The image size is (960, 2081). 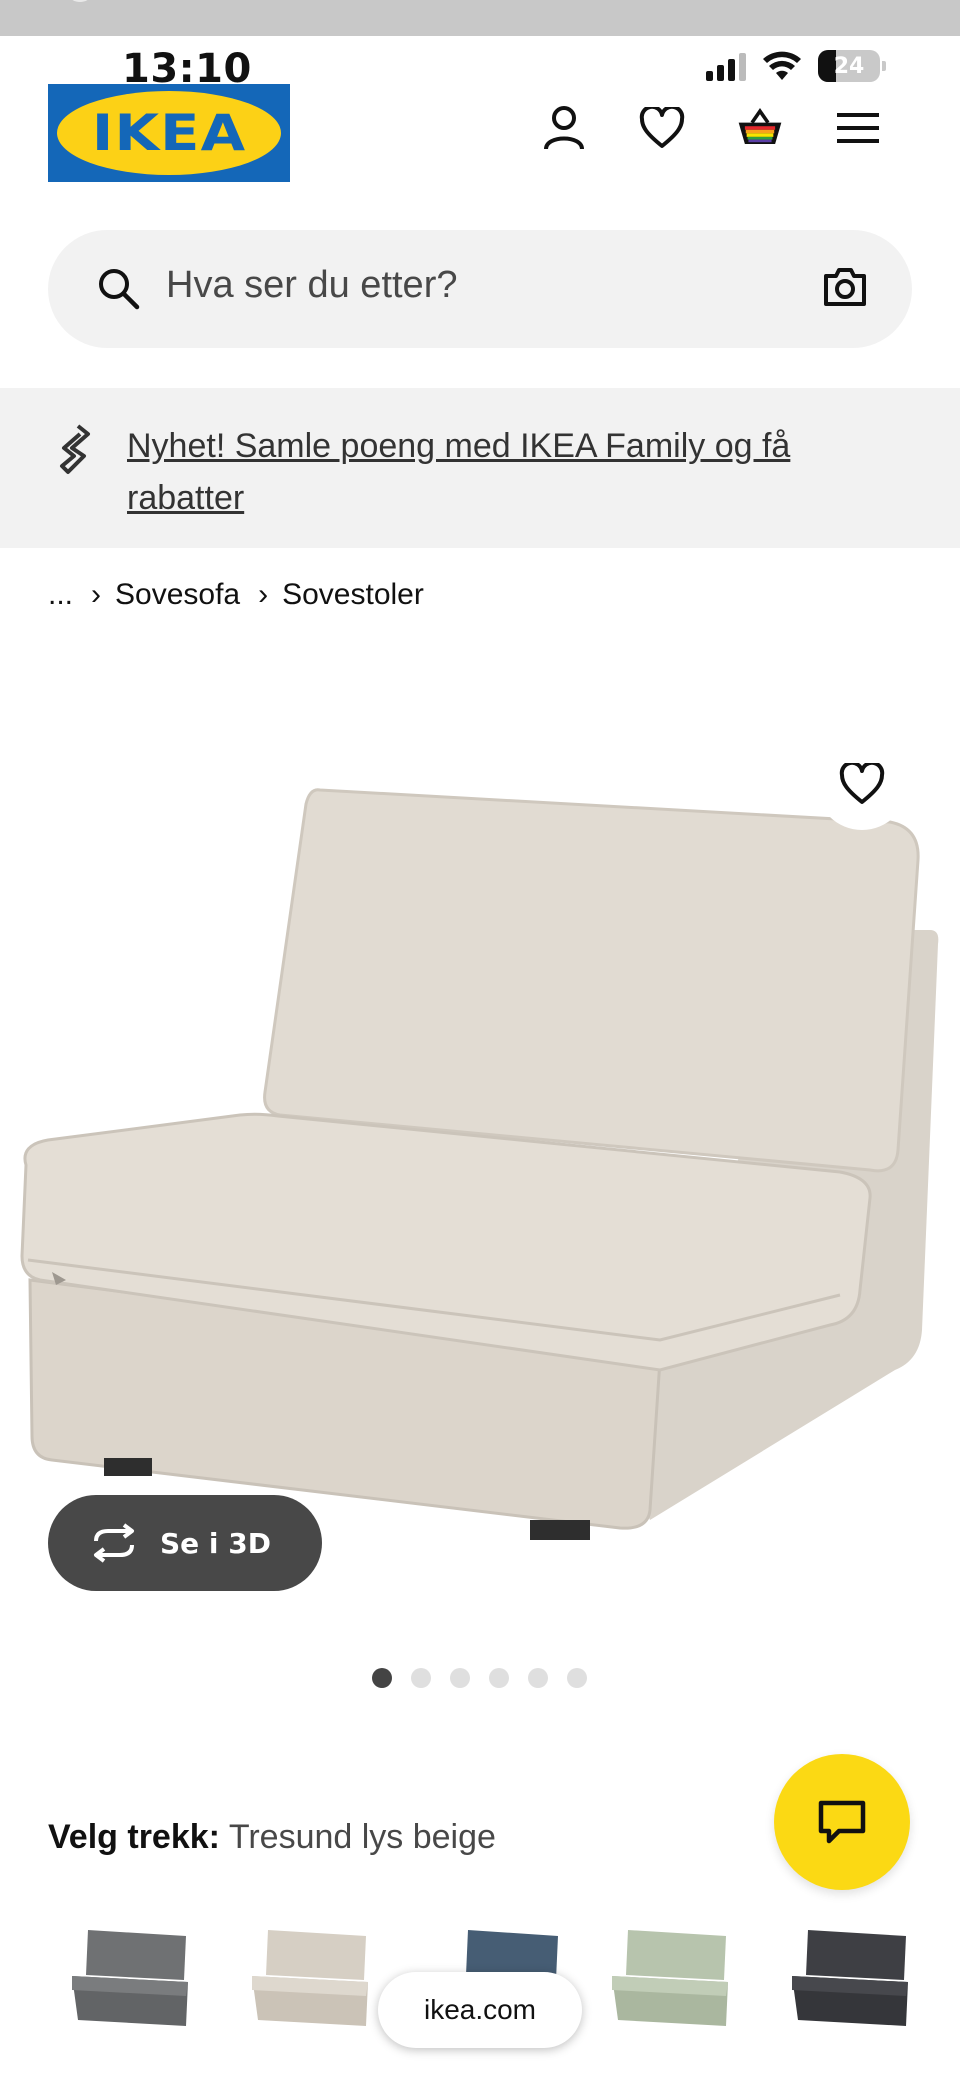 I want to click on battery-level: 24, so click(x=849, y=66).